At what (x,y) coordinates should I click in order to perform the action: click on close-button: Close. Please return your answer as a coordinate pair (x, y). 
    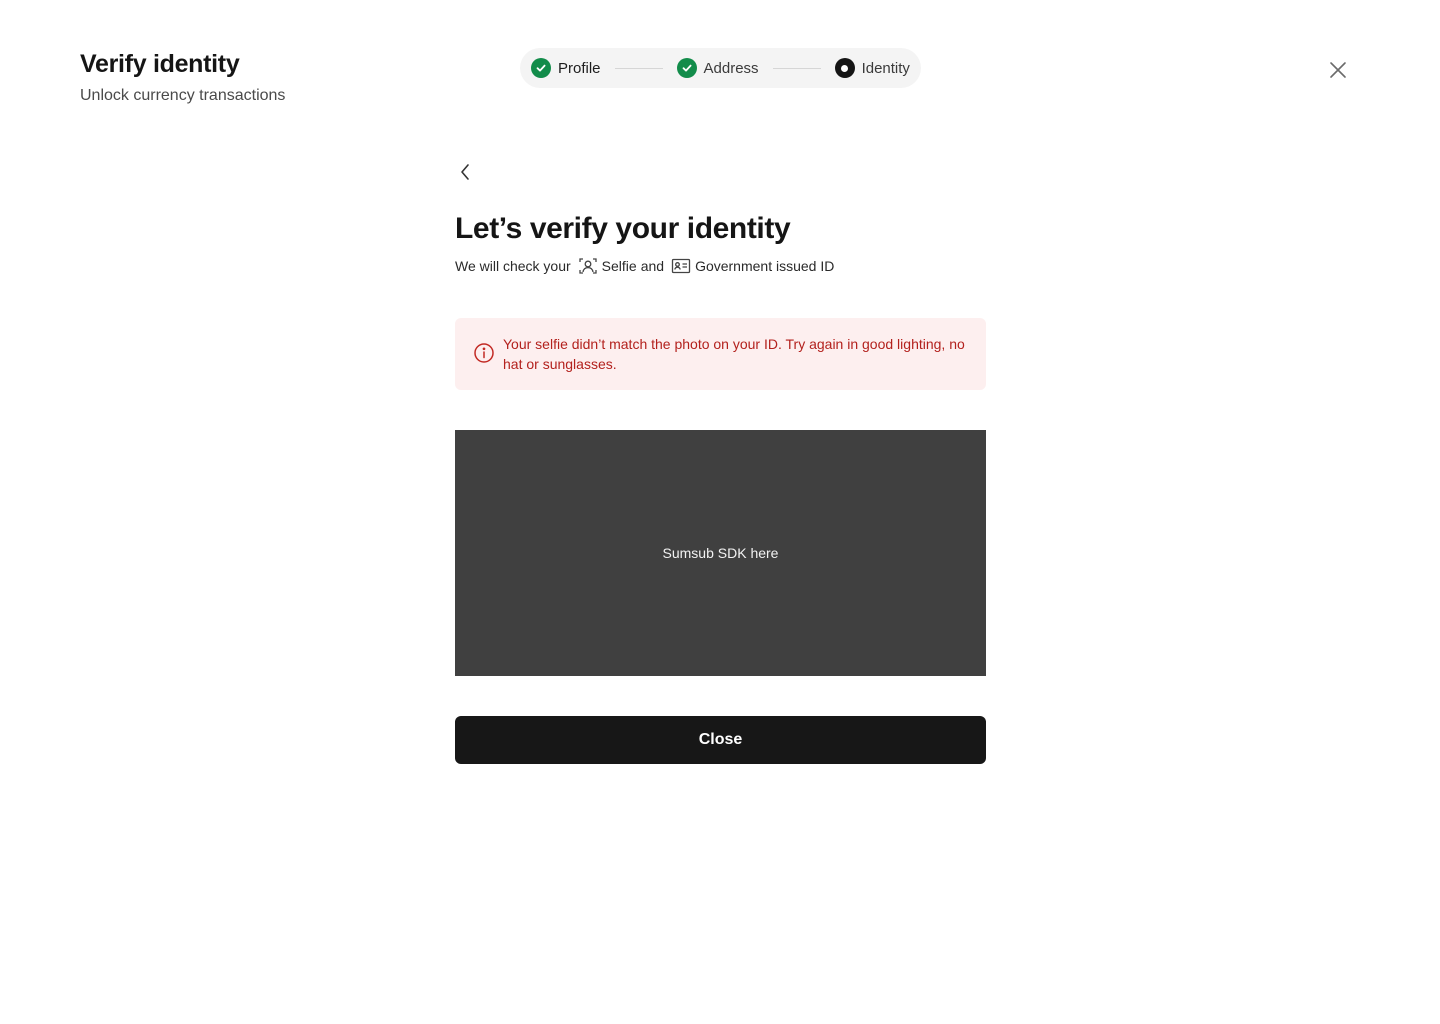
    Looking at the image, I should click on (720, 740).